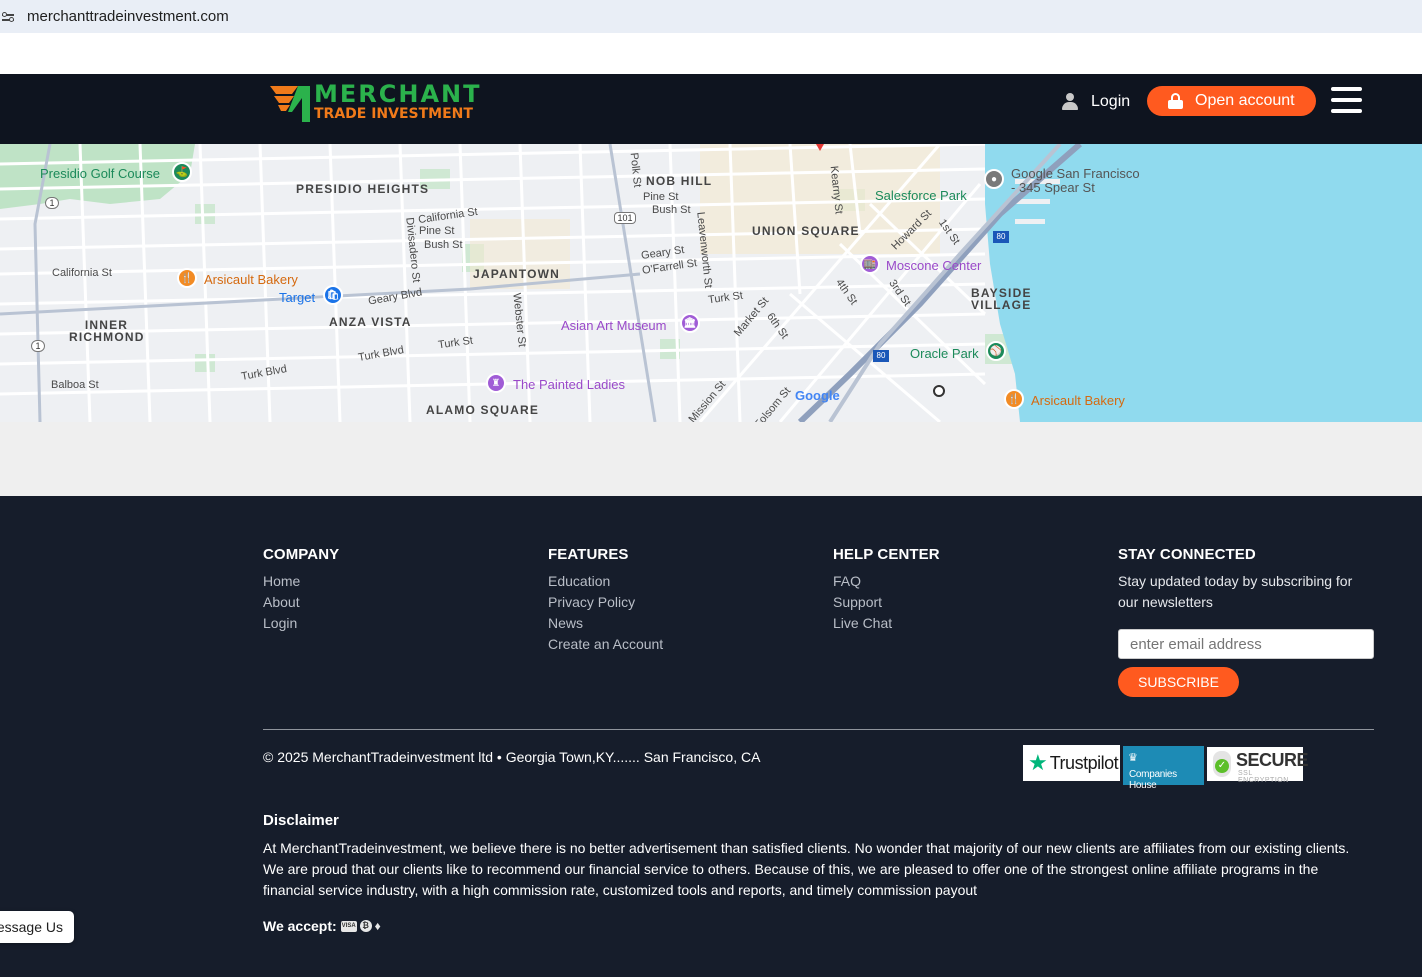 The image size is (1422, 977). Describe the element at coordinates (996, 351) in the screenshot. I see `stadium-pin-icon: ⚾` at that location.